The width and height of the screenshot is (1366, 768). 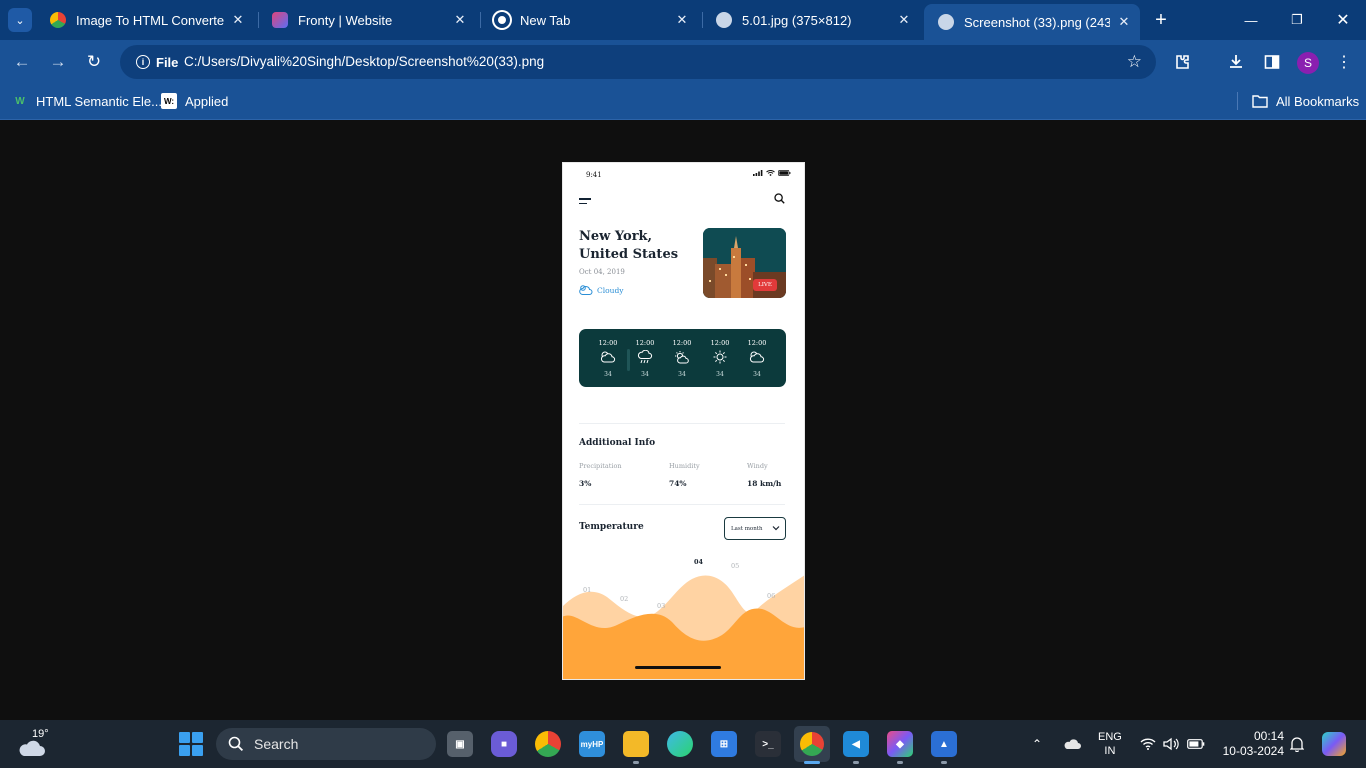 What do you see at coordinates (94, 62) in the screenshot?
I see `reload-button: ↻` at bounding box center [94, 62].